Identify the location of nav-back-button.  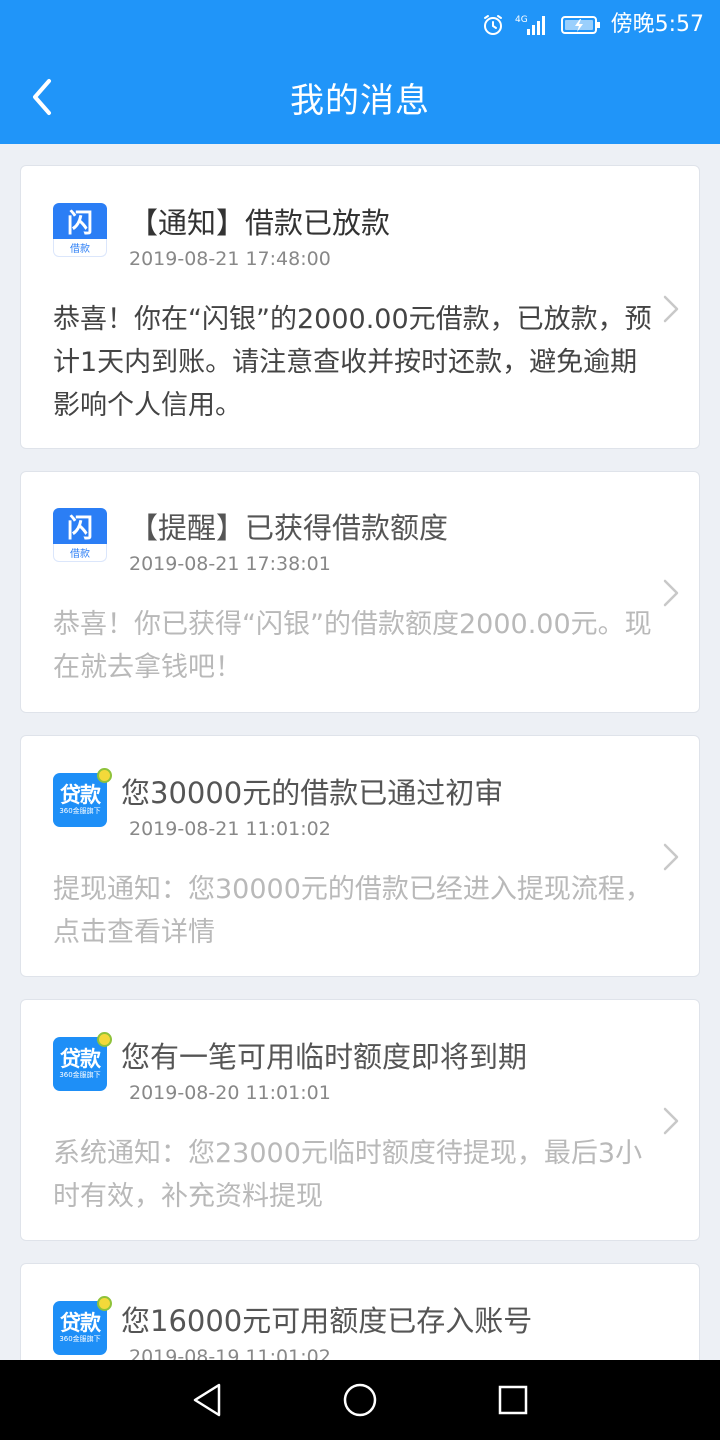
(207, 1400).